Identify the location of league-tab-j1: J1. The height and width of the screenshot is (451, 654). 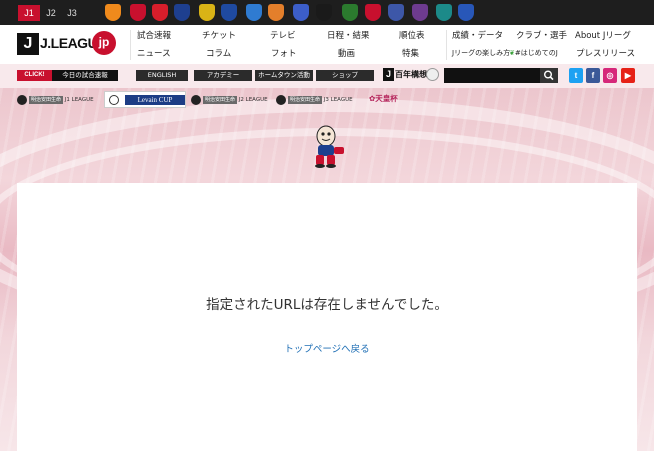
(29, 13).